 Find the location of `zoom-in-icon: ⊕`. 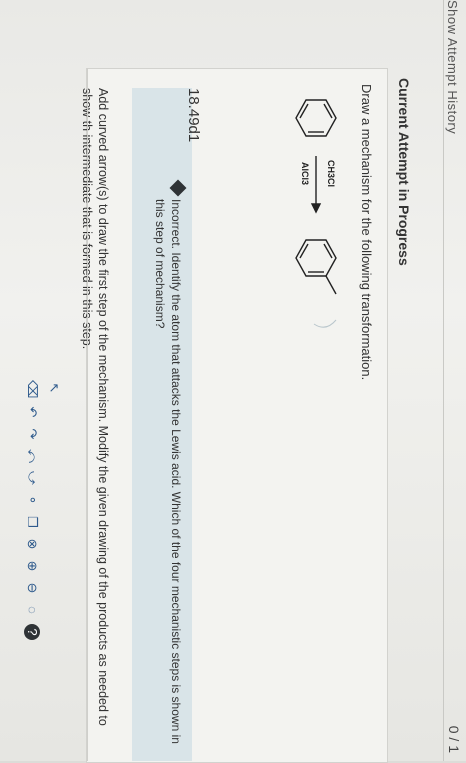

zoom-in-icon: ⊕ is located at coordinates (32, 566).